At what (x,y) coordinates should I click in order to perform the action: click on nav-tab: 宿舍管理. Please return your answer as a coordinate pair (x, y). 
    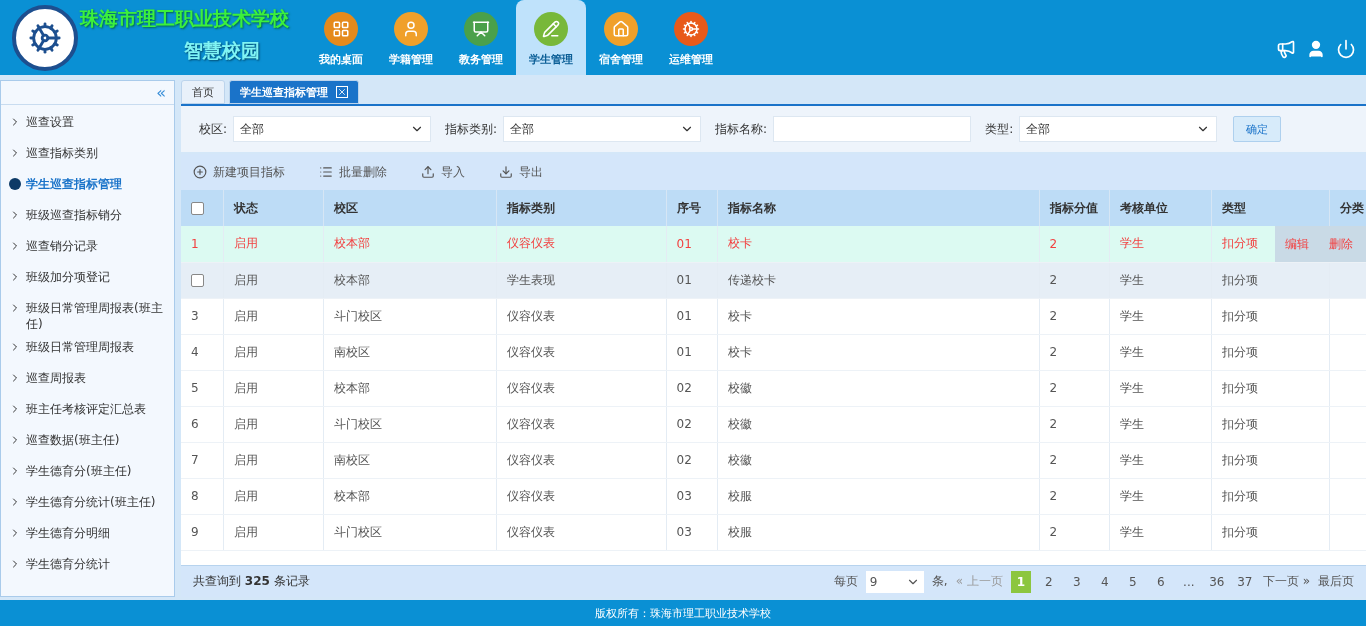
    Looking at the image, I should click on (621, 37).